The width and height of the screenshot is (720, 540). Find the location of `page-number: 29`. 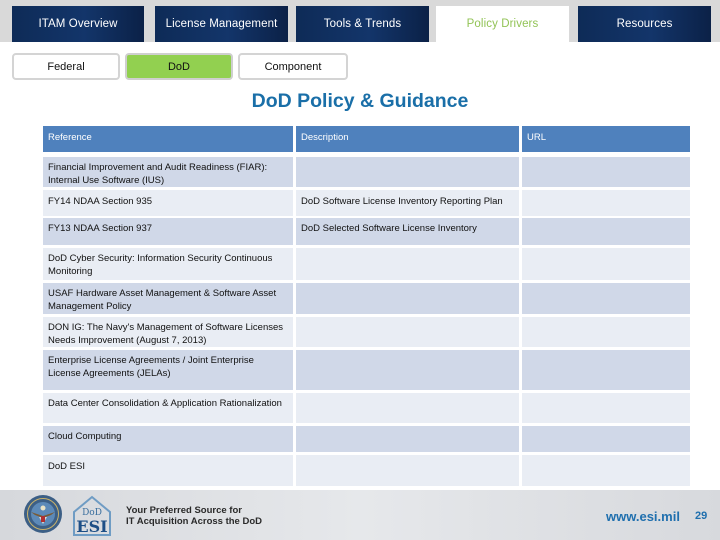

page-number: 29 is located at coordinates (701, 516).